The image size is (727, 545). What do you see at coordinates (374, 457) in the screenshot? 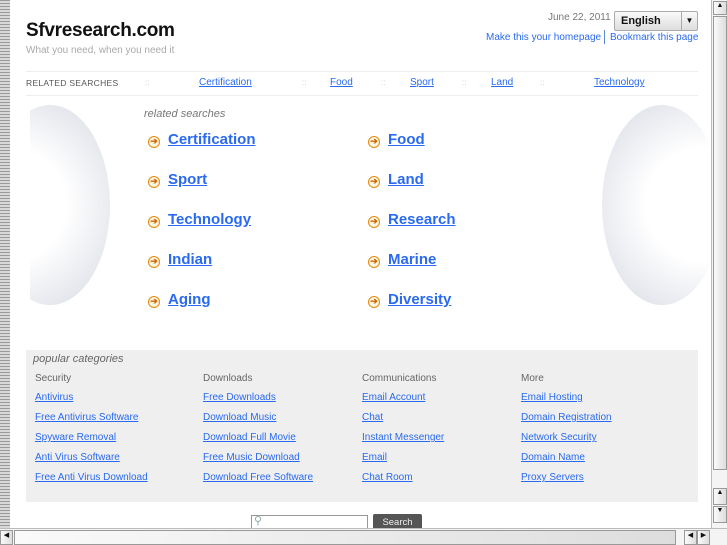
I see `category-link: Email` at bounding box center [374, 457].